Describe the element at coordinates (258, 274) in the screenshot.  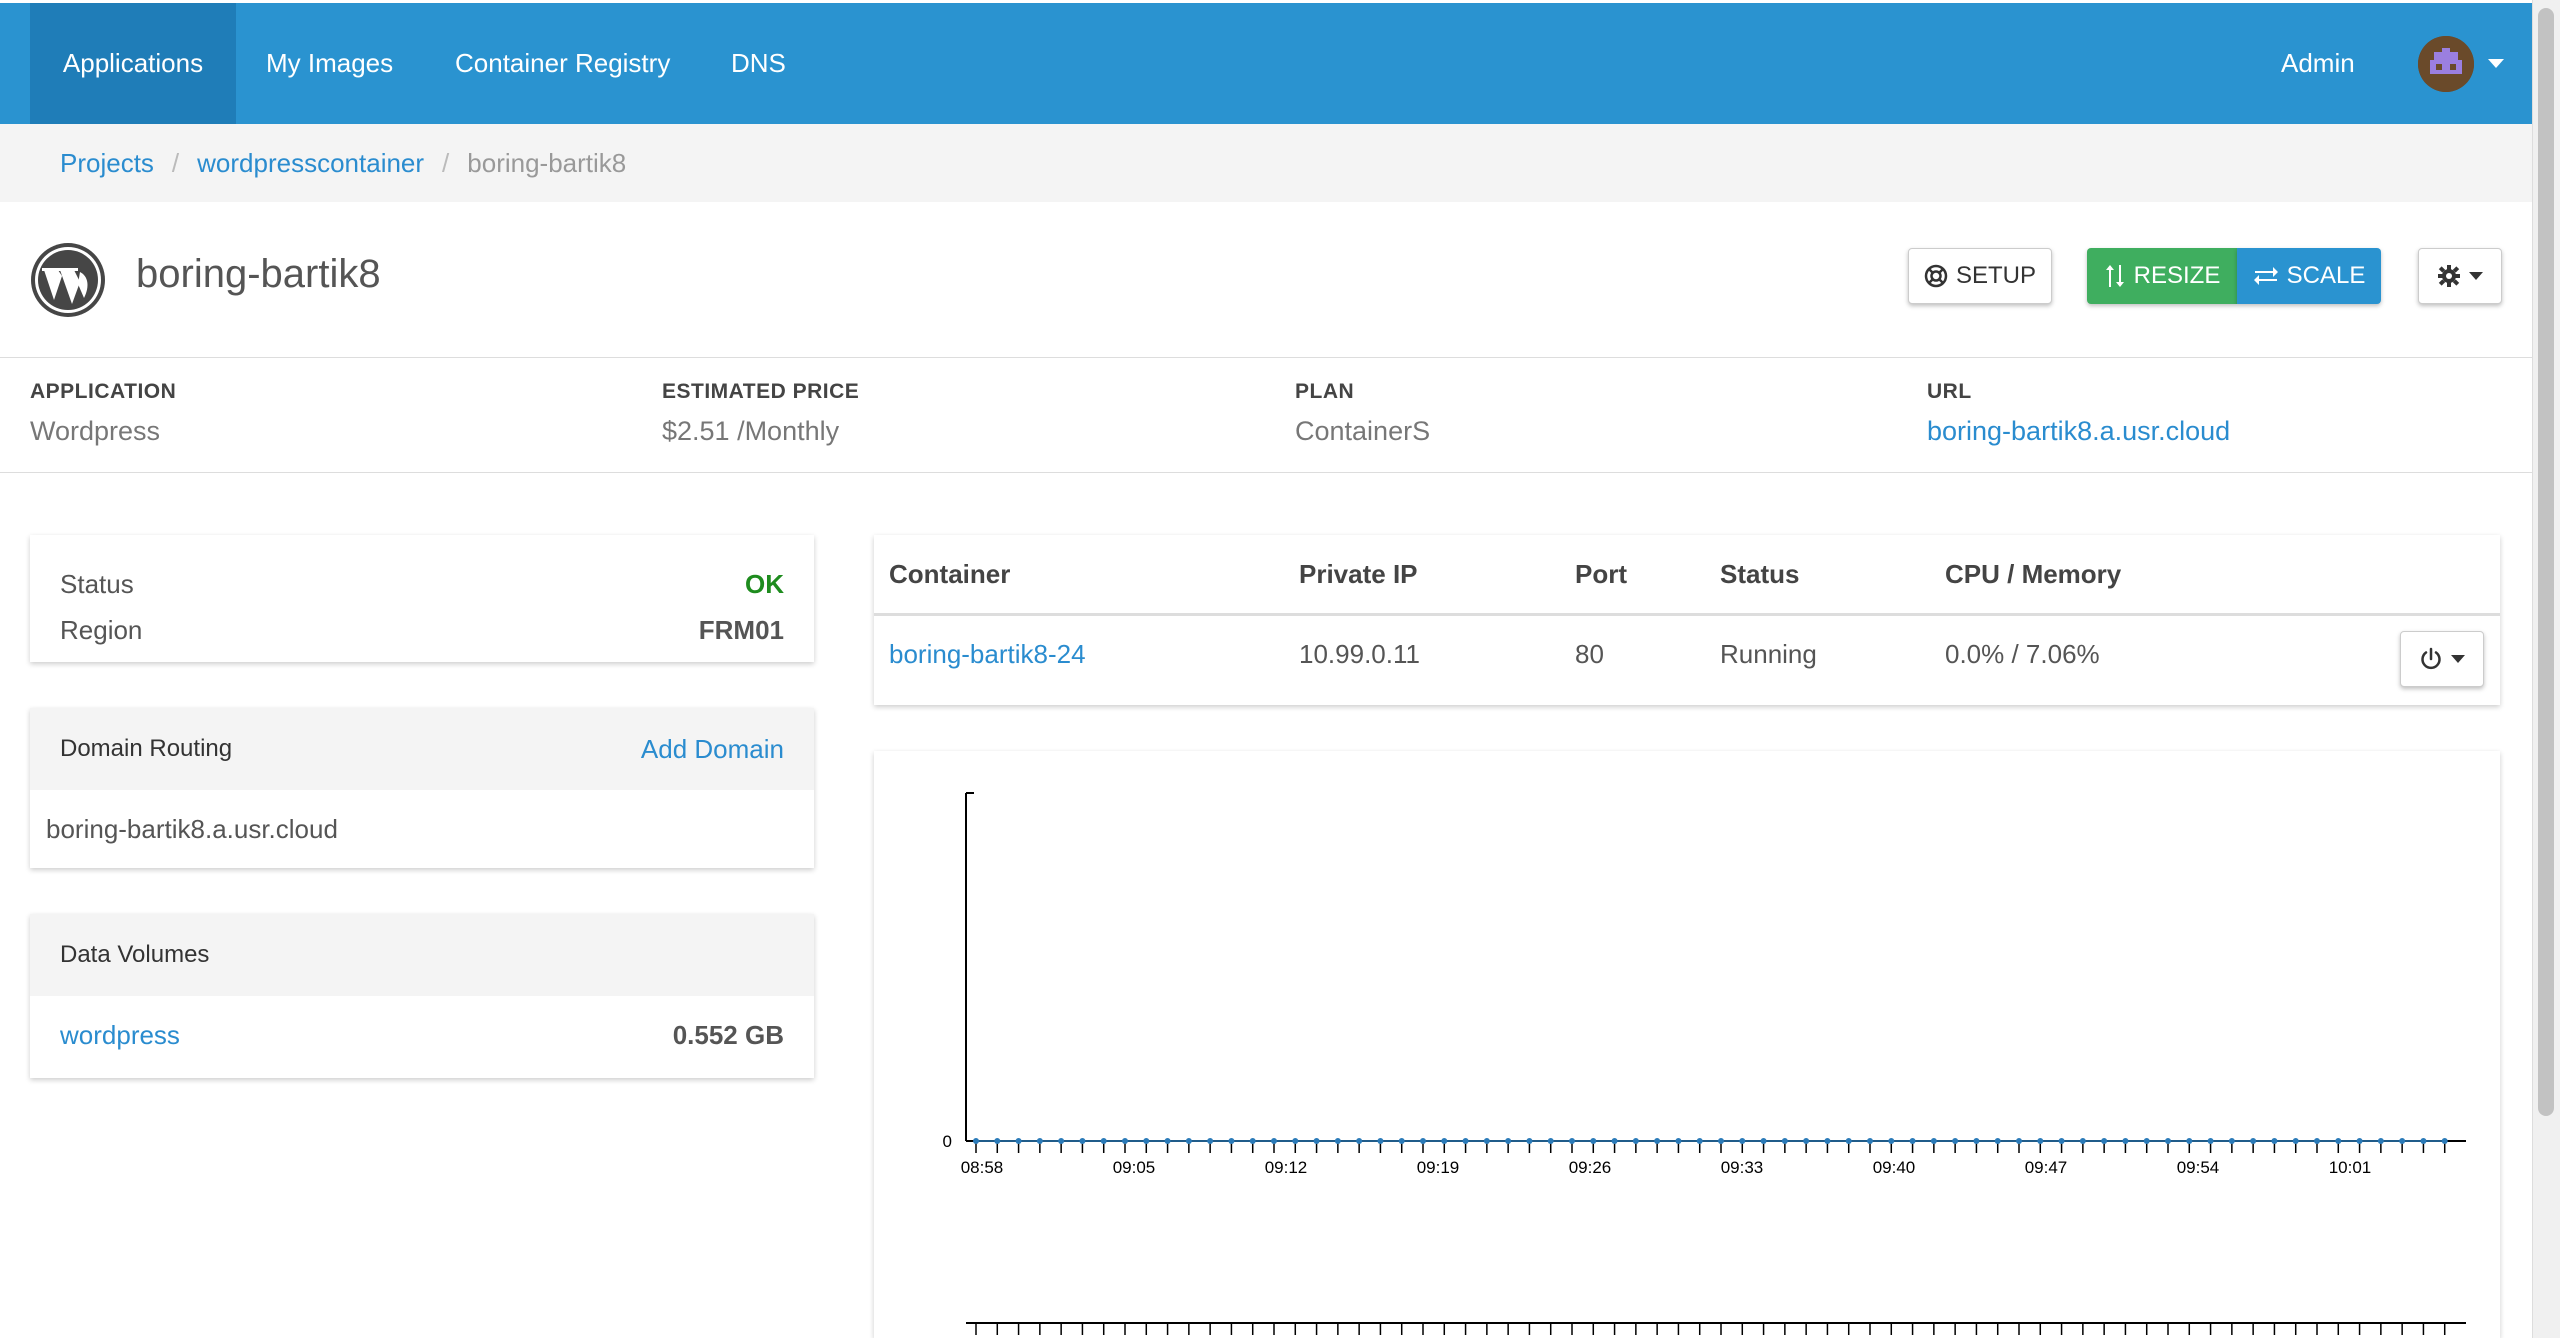
I see `page-title: boring-bartik8` at that location.